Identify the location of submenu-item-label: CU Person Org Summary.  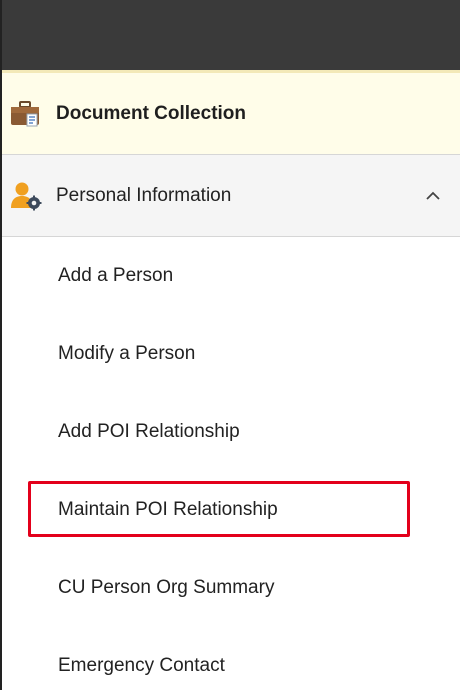
(166, 587).